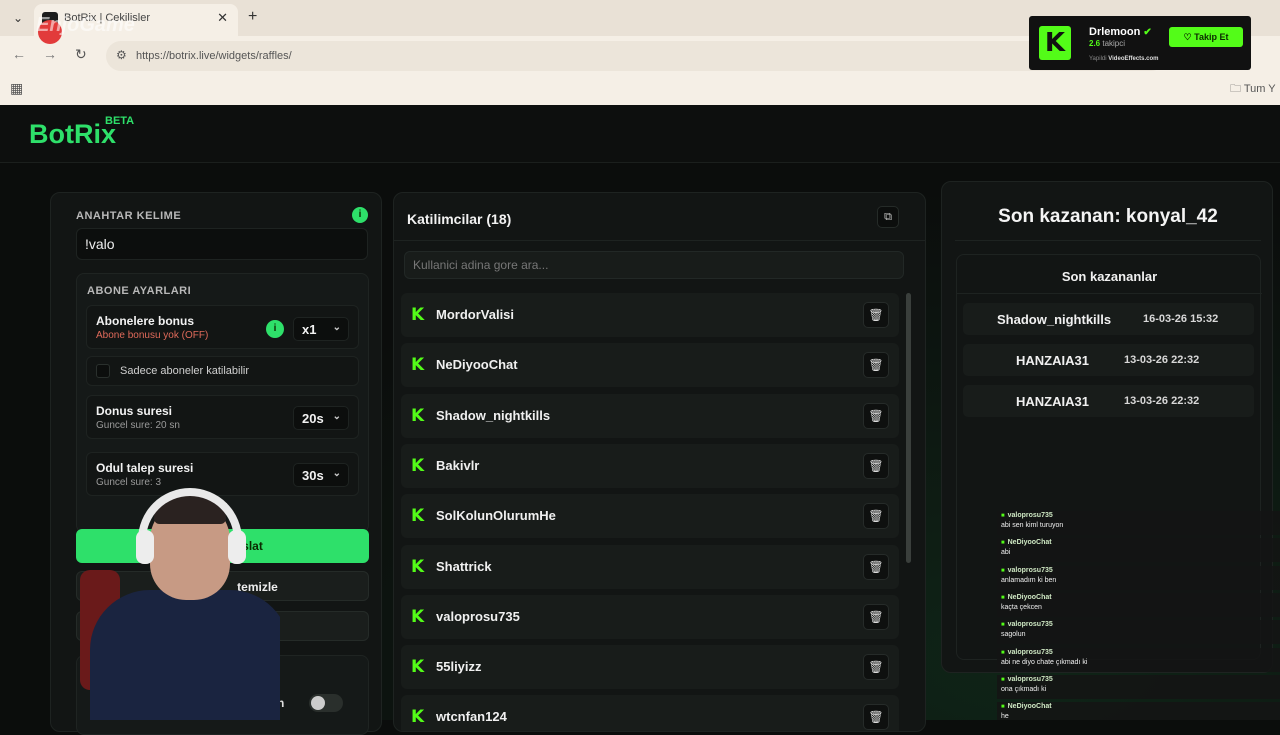 The image size is (1280, 735). I want to click on chat-text: abi, so click(1006, 553).